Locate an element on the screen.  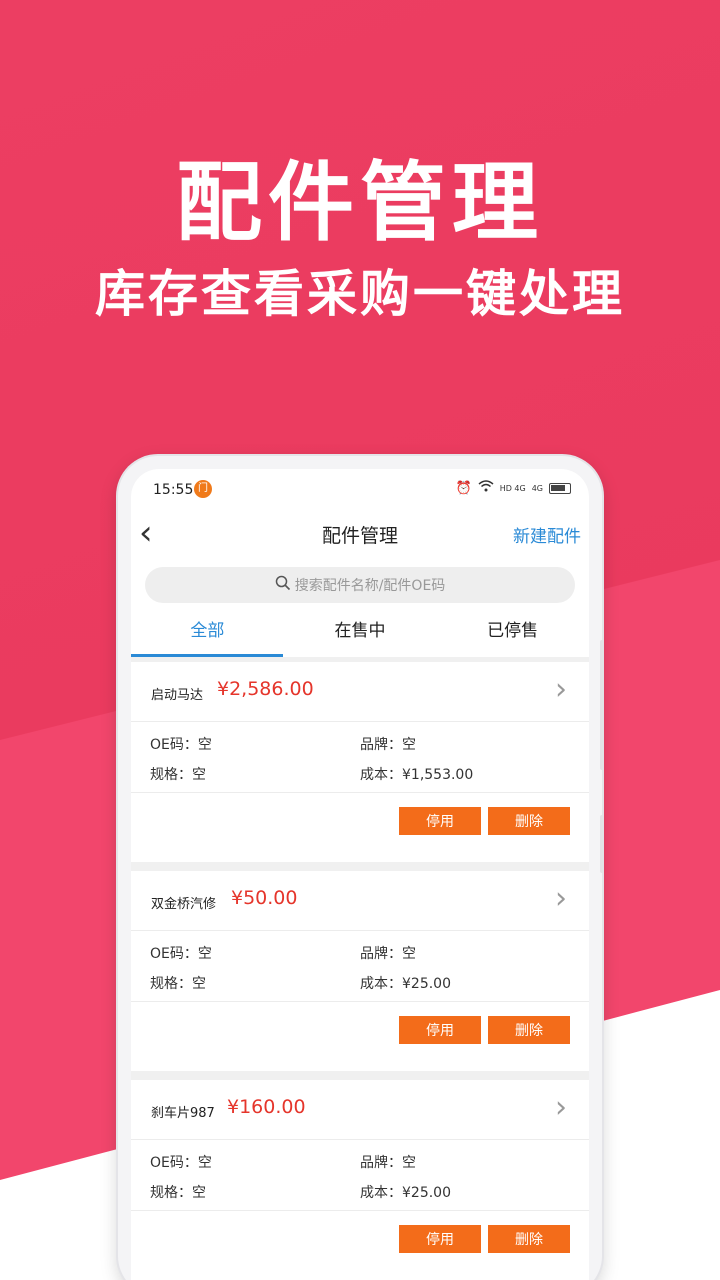
signal-icon: HD 4G is located at coordinates (512, 488).